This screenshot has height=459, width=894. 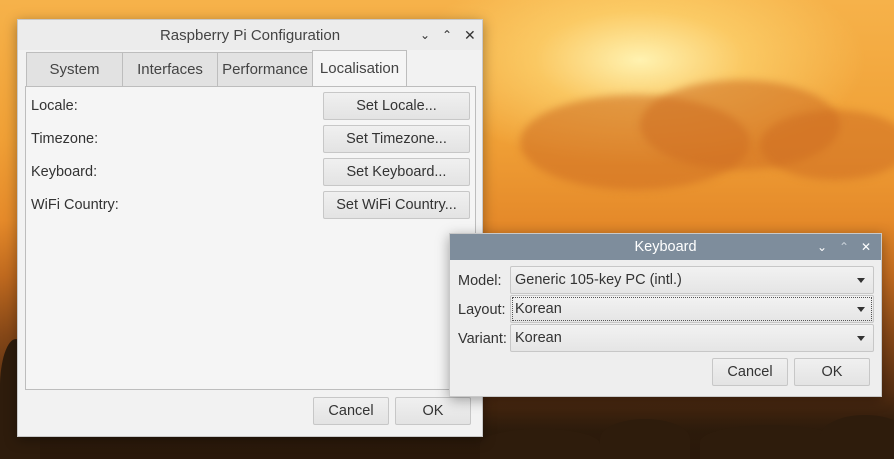 I want to click on ok-button: OK, so click(x=433, y=411).